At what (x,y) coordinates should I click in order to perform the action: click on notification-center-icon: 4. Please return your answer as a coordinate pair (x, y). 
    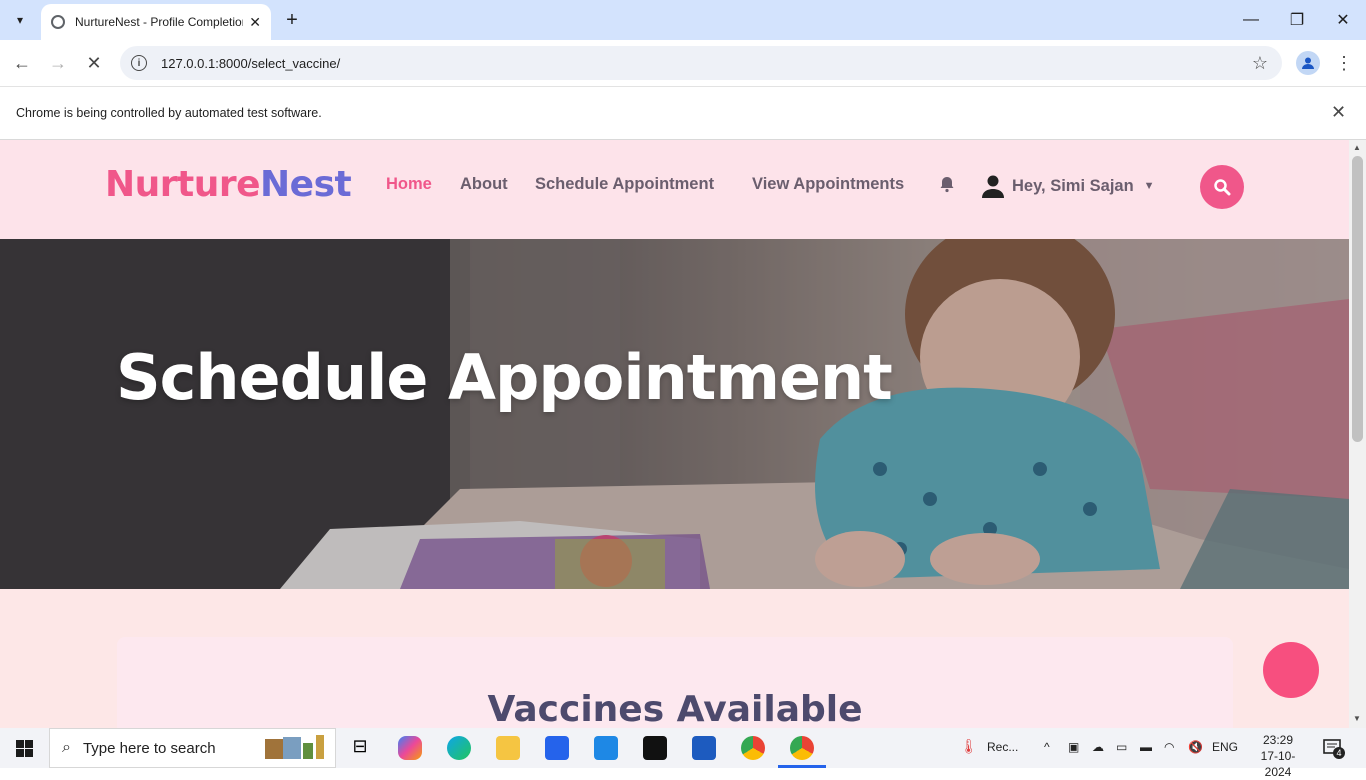
    Looking at the image, I should click on (1333, 748).